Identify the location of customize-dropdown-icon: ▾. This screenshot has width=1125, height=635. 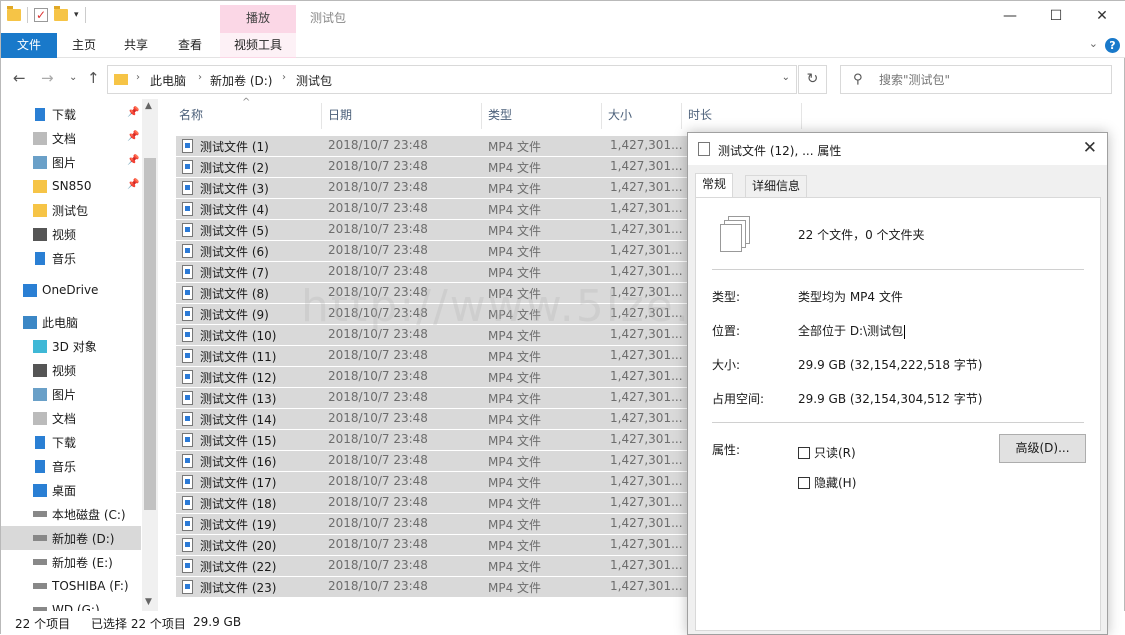
(76, 15).